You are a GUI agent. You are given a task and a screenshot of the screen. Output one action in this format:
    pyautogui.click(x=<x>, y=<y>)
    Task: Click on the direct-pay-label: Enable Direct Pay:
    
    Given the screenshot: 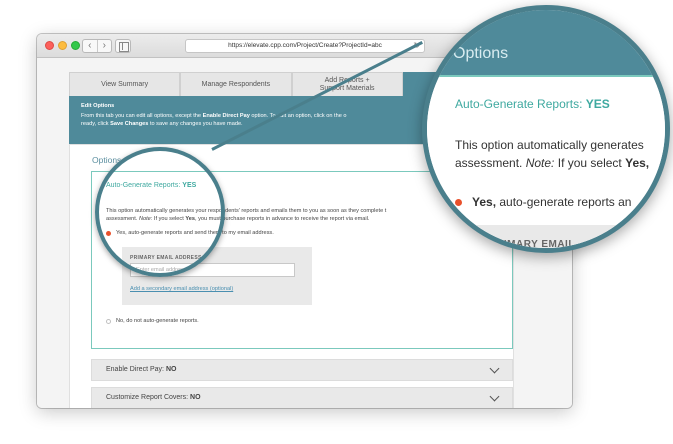 What is the action you would take?
    pyautogui.click(x=135, y=369)
    